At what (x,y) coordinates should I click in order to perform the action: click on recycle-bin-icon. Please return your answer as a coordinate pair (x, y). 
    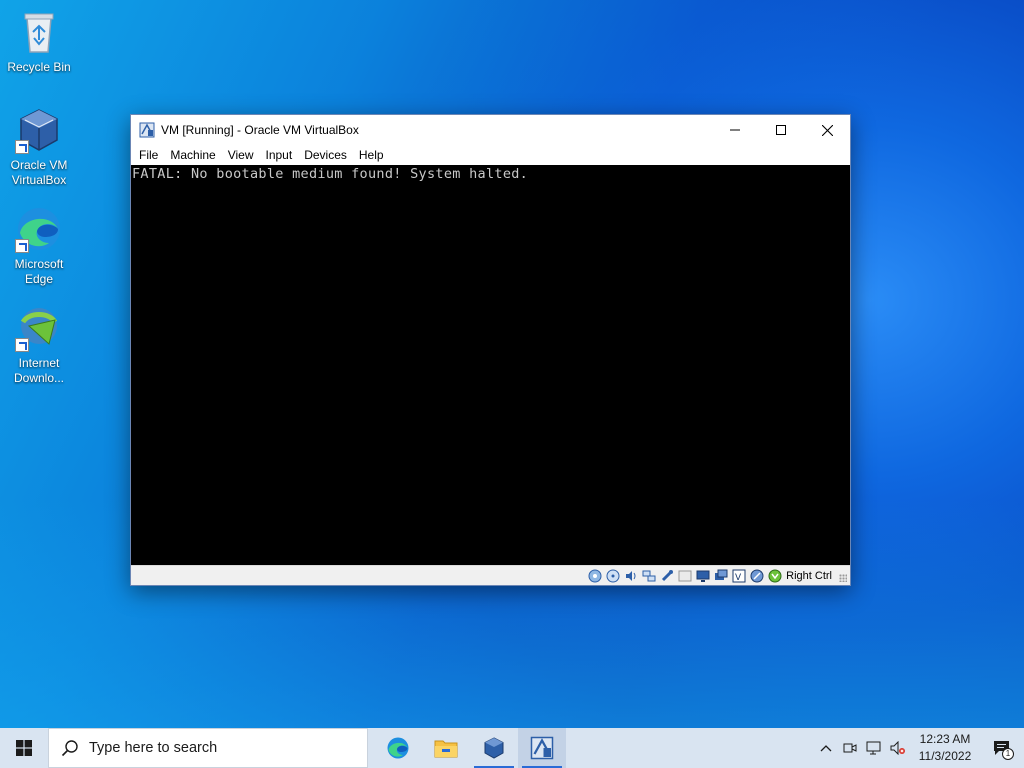
    Looking at the image, I should click on (39, 32).